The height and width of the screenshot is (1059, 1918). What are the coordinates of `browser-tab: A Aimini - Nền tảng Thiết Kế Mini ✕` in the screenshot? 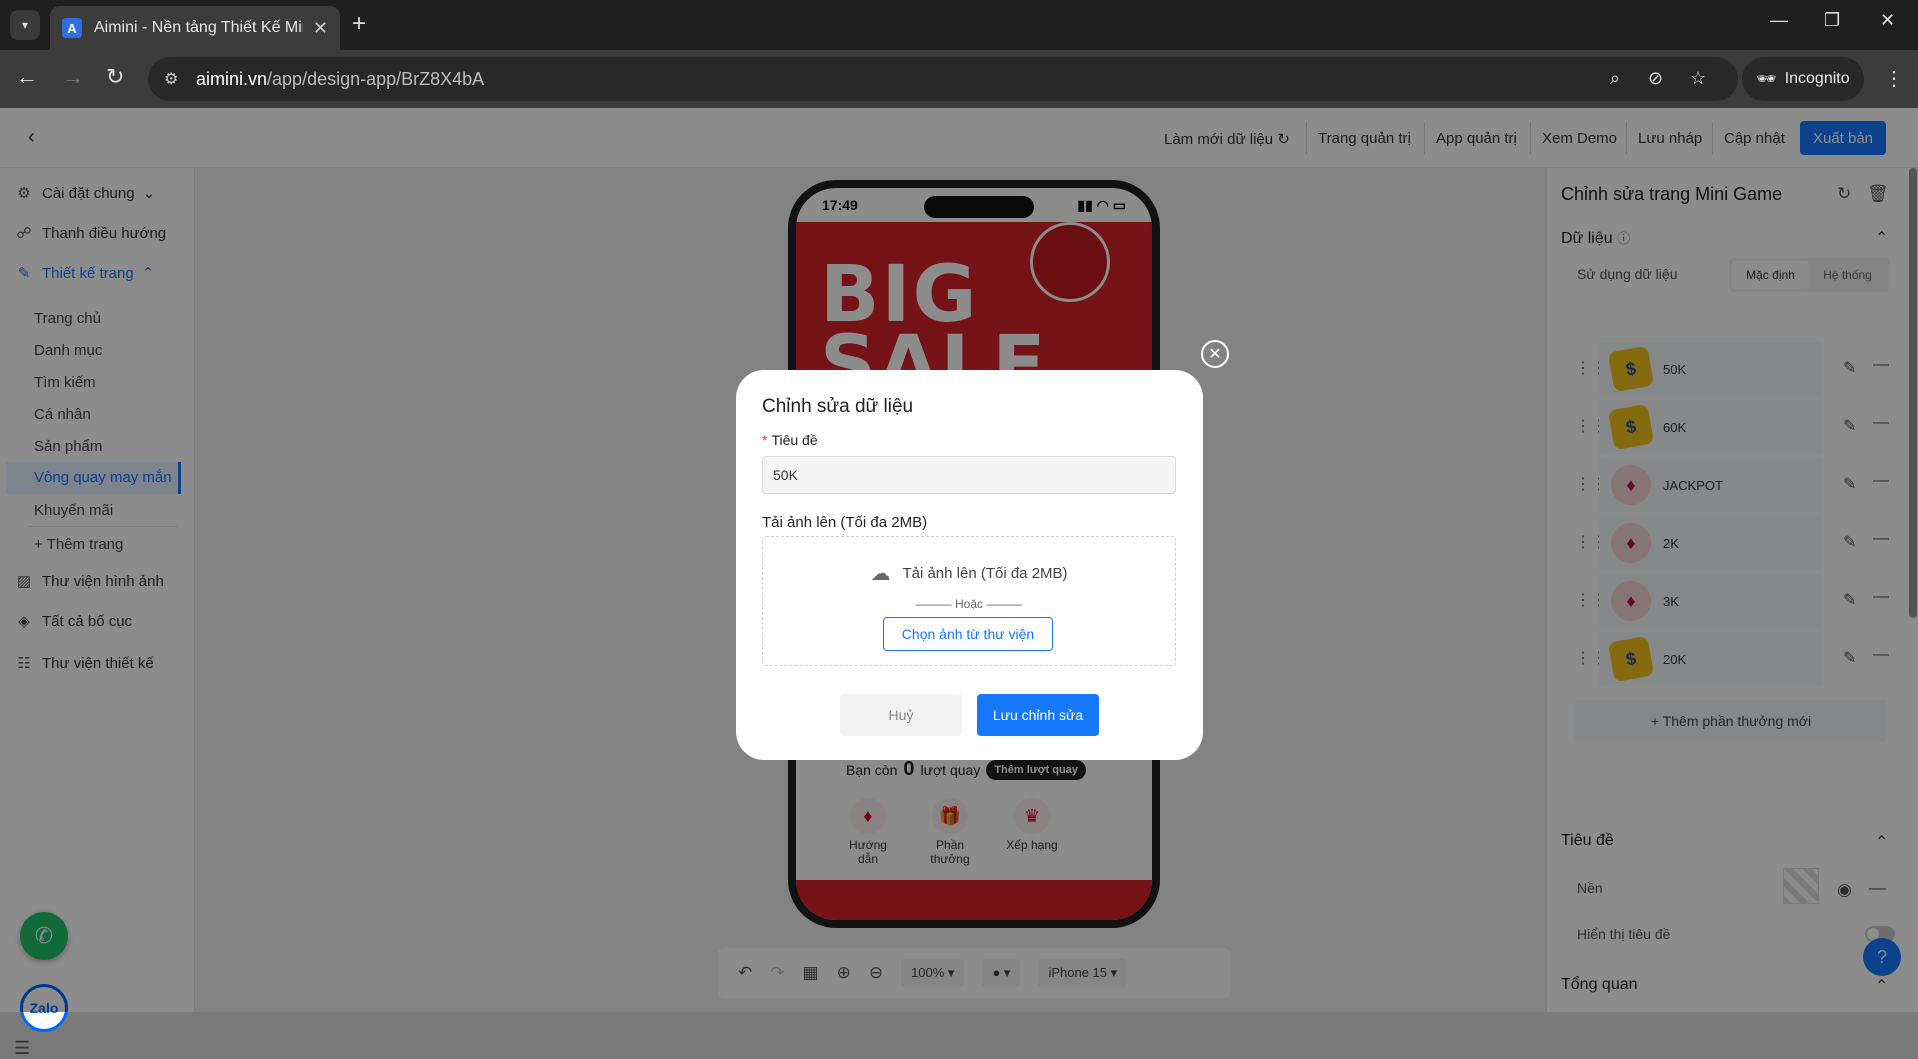 It's located at (195, 28).